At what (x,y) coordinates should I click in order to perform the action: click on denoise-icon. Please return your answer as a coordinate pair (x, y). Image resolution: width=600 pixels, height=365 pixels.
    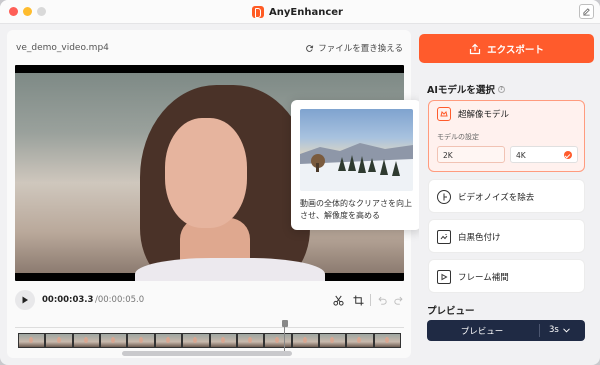
    Looking at the image, I should click on (444, 197).